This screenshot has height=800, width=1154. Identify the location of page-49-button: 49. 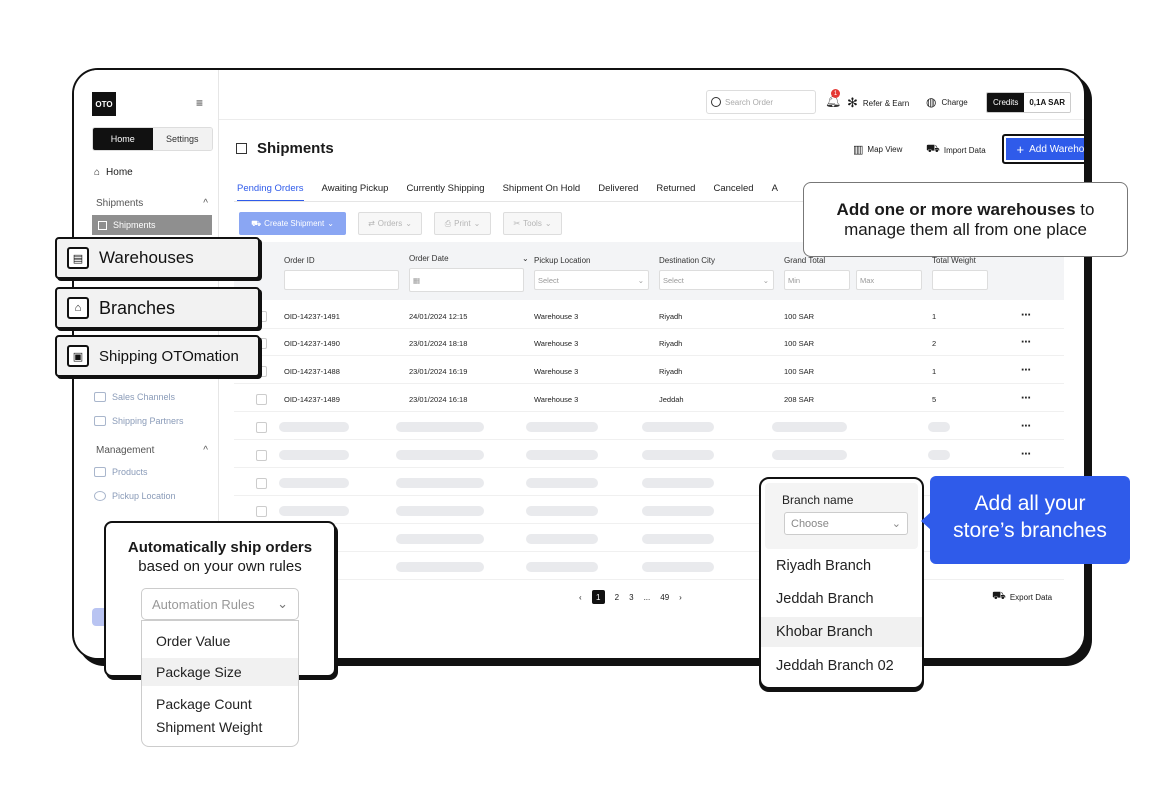
(664, 597).